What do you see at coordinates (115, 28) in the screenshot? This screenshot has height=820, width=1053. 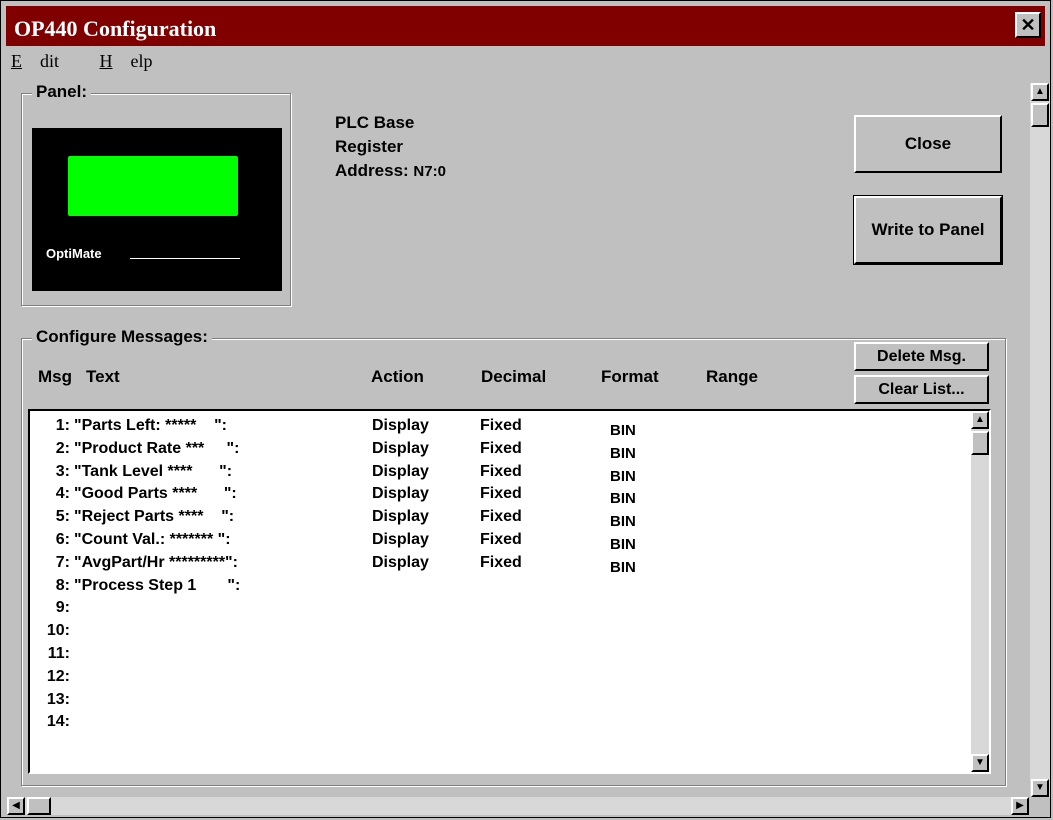 I see `window-title: OP440 Configuration` at bounding box center [115, 28].